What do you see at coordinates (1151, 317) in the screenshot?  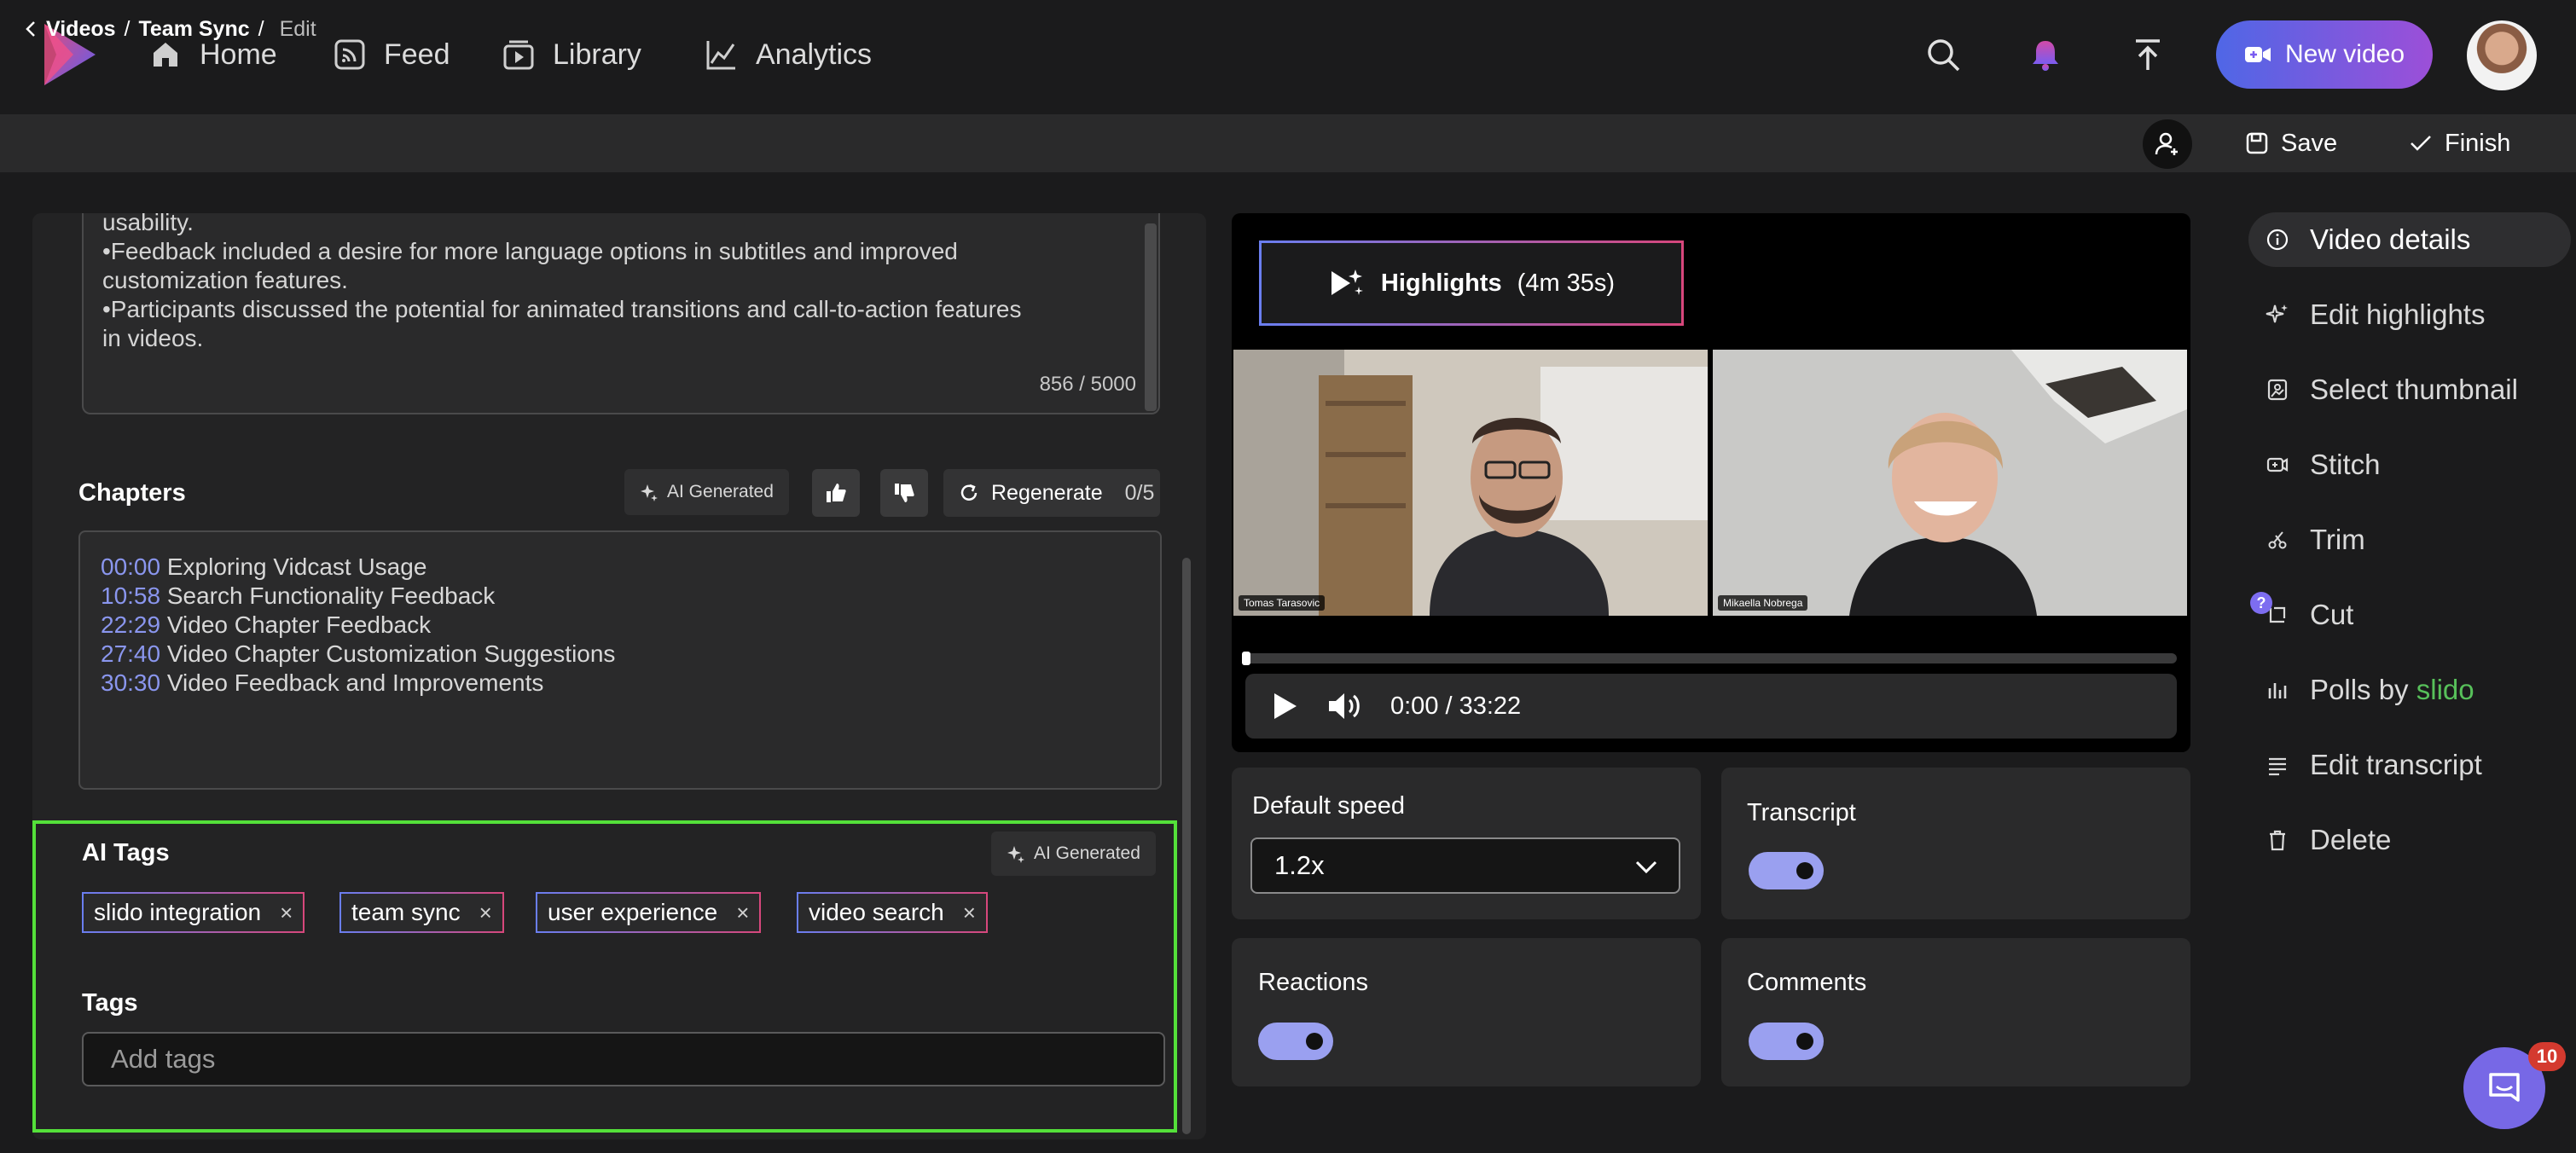 I see `summary-scrollbar` at bounding box center [1151, 317].